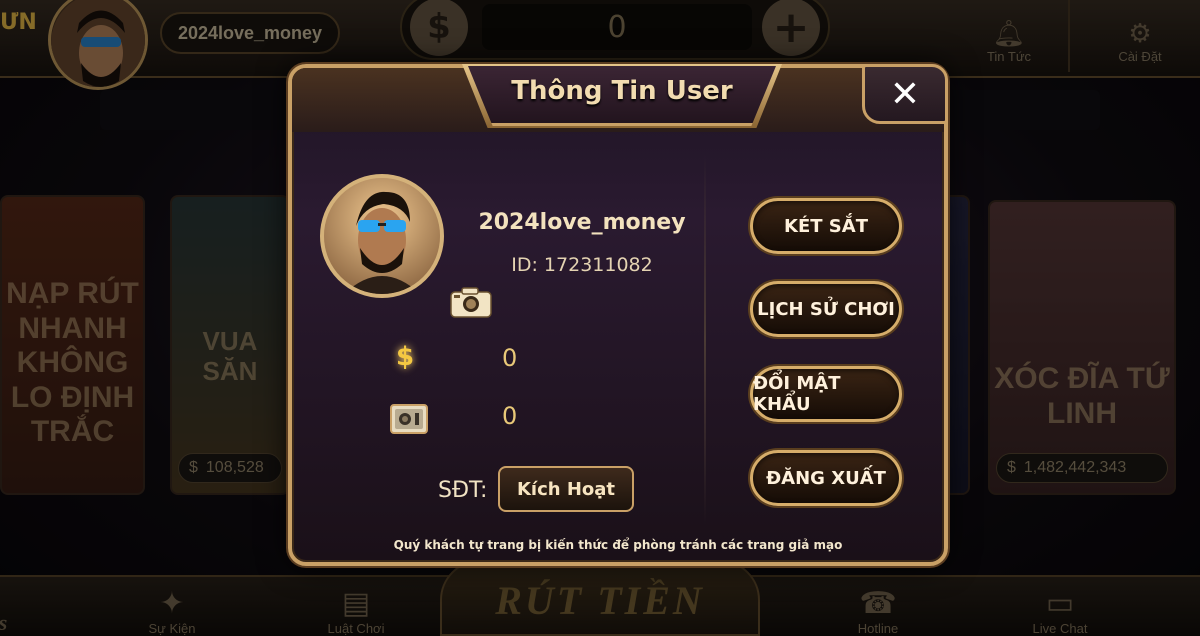 The image size is (1200, 636). Describe the element at coordinates (582, 265) in the screenshot. I see `user-id: ID: 172311082` at that location.